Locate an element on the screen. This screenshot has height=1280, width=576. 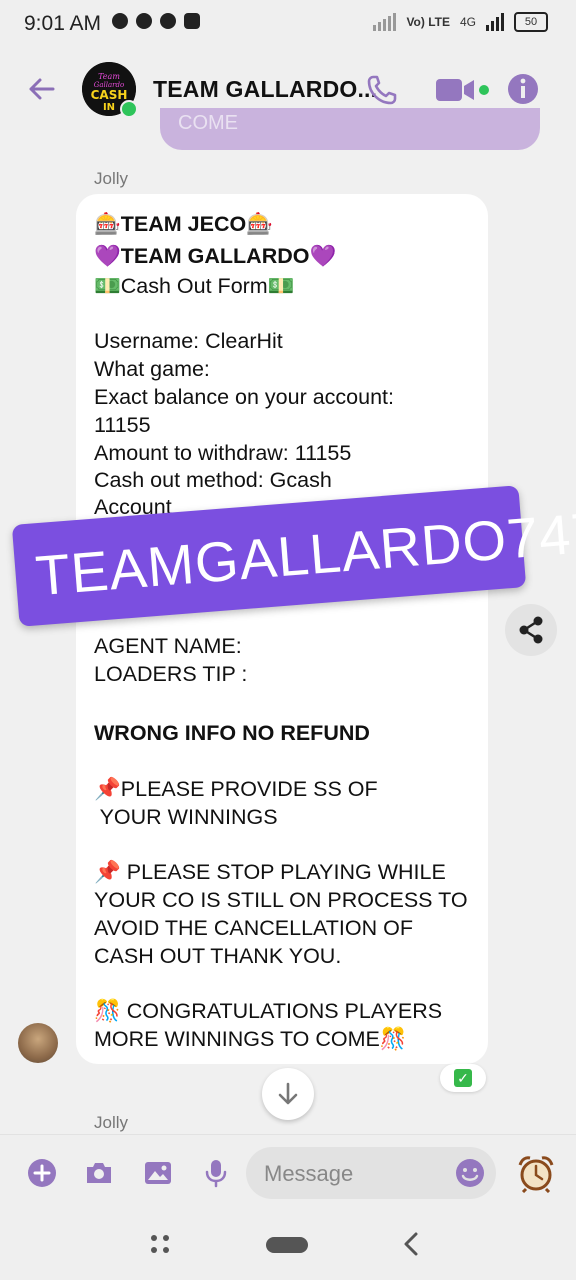
plus-icon is located at coordinates (42, 1173).